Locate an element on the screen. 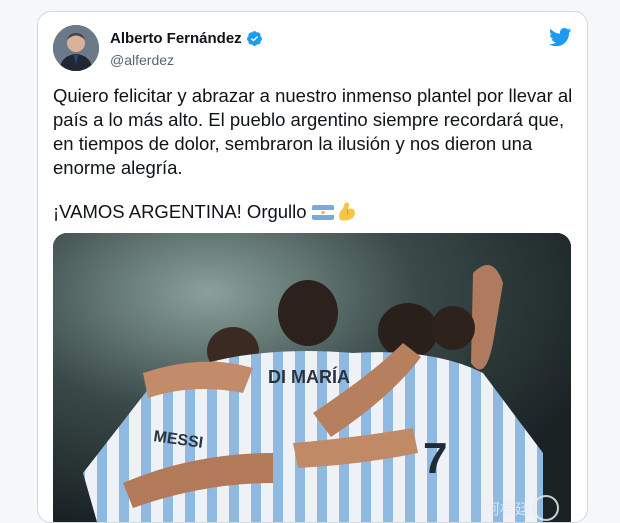  jersey-number: 7 is located at coordinates (435, 458).